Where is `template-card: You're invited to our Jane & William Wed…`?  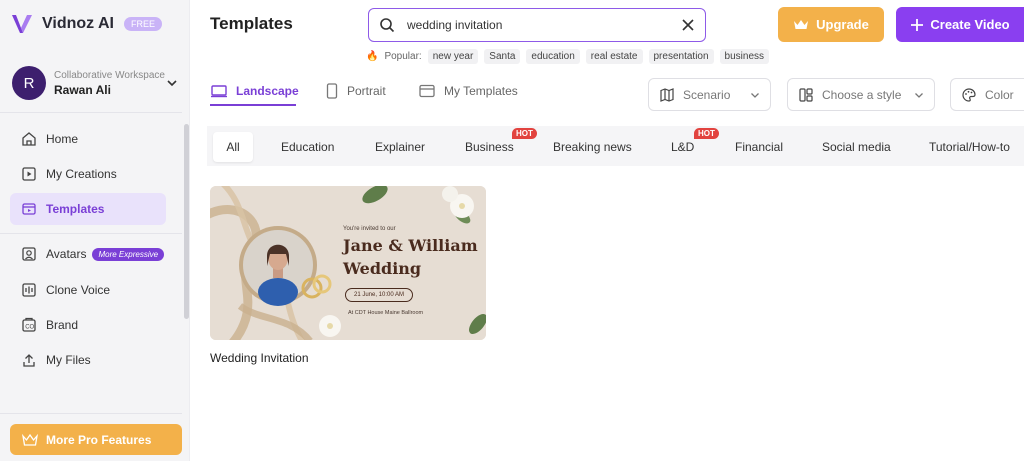
template-card: You're invited to our Jane & William Wed… is located at coordinates (348, 263).